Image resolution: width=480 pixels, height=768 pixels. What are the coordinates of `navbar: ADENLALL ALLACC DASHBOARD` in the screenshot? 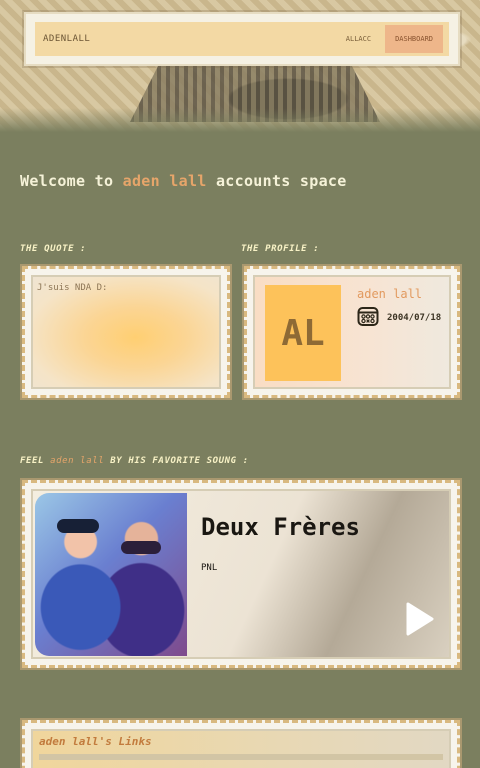 It's located at (242, 39).